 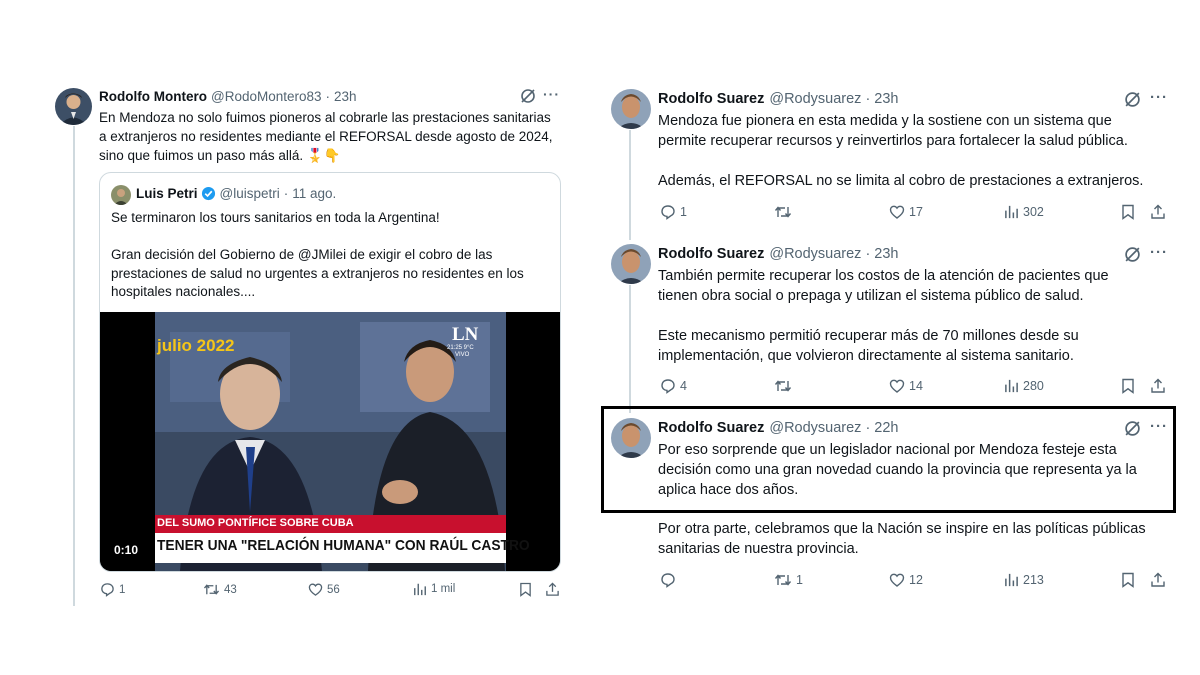 I want to click on like-count: 12, so click(x=916, y=580).